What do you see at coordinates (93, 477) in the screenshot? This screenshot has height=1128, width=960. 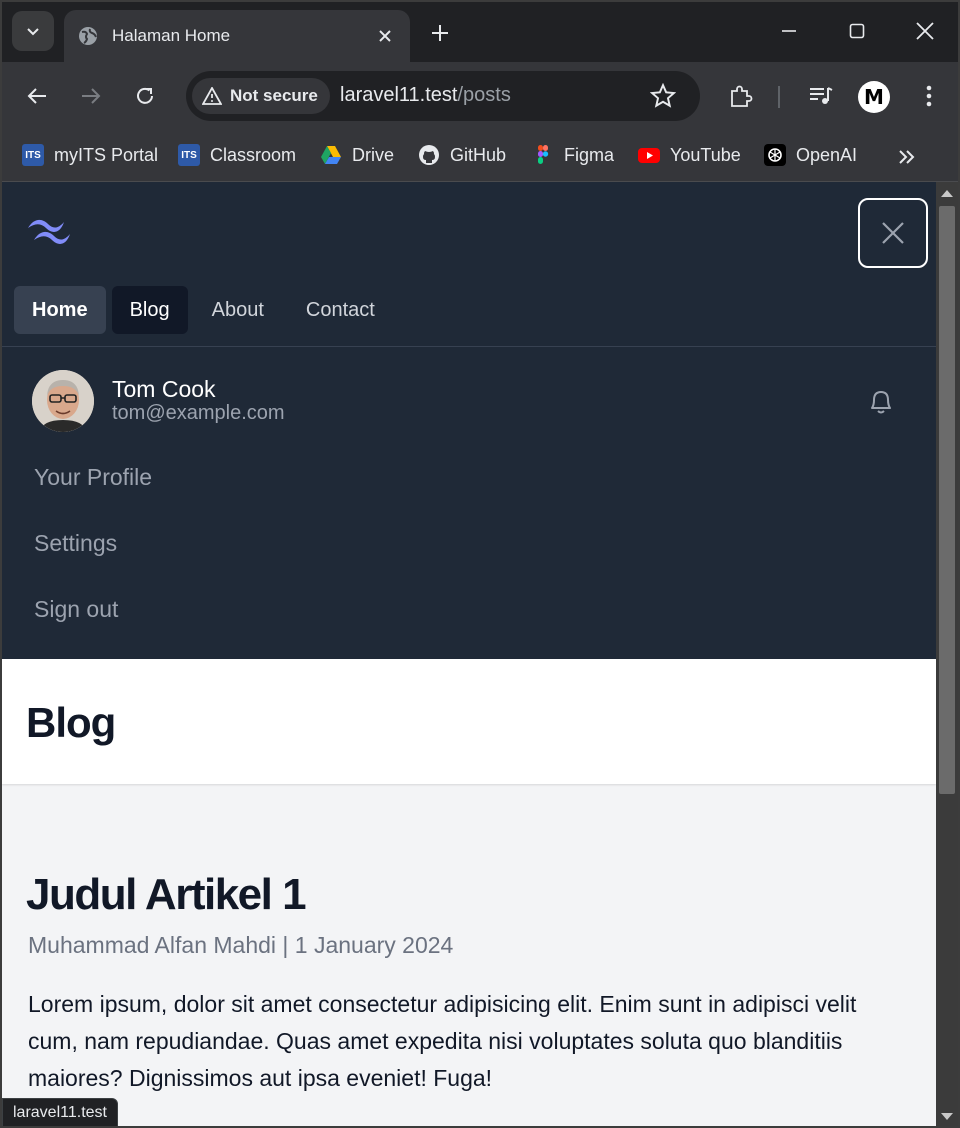 I see `your-profile-link: Your Profile` at bounding box center [93, 477].